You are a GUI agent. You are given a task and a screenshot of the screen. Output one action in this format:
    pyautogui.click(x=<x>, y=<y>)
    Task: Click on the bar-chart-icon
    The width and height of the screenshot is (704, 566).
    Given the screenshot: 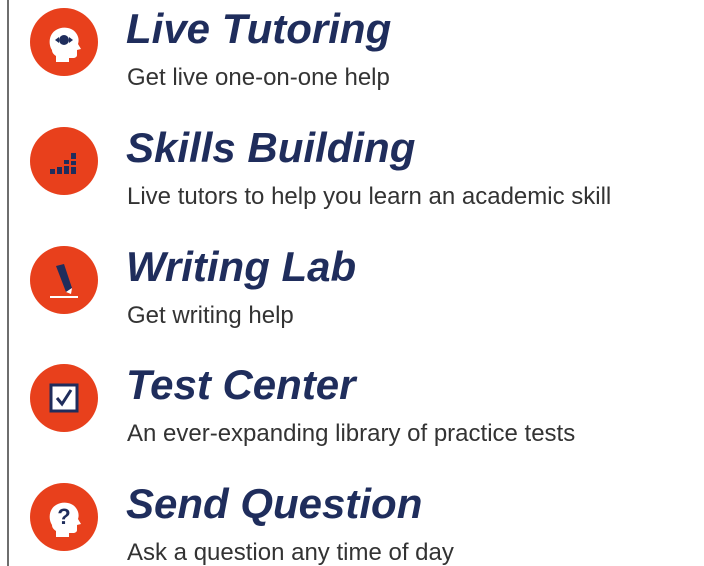 What is the action you would take?
    pyautogui.click(x=64, y=161)
    